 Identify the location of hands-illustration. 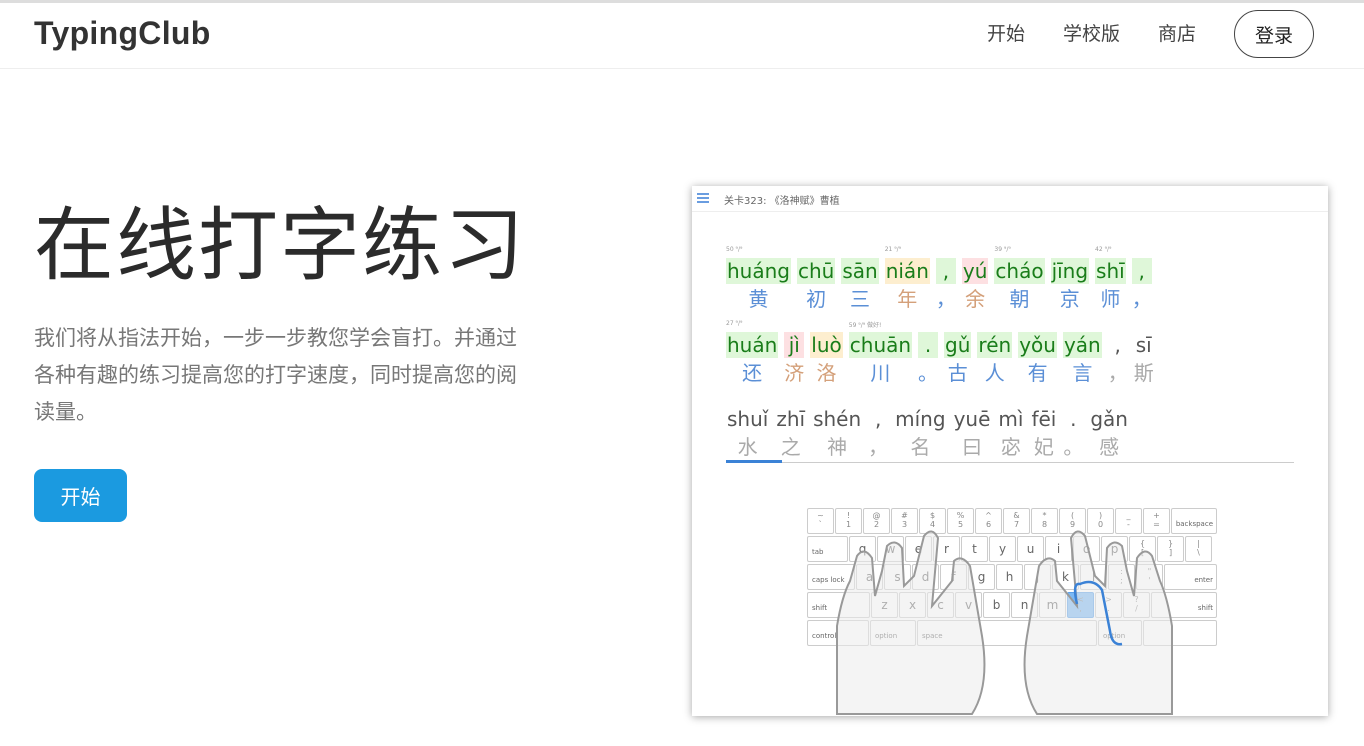
(1004, 622).